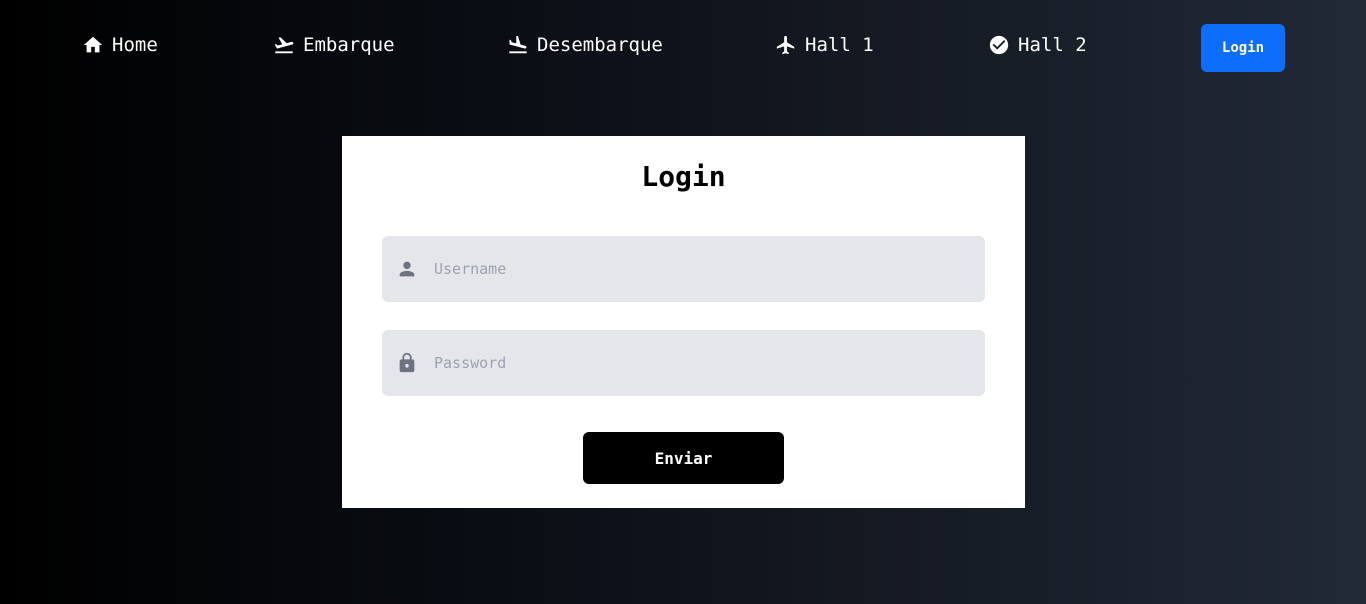  I want to click on nav-hall1-link: Hall 1, so click(824, 45).